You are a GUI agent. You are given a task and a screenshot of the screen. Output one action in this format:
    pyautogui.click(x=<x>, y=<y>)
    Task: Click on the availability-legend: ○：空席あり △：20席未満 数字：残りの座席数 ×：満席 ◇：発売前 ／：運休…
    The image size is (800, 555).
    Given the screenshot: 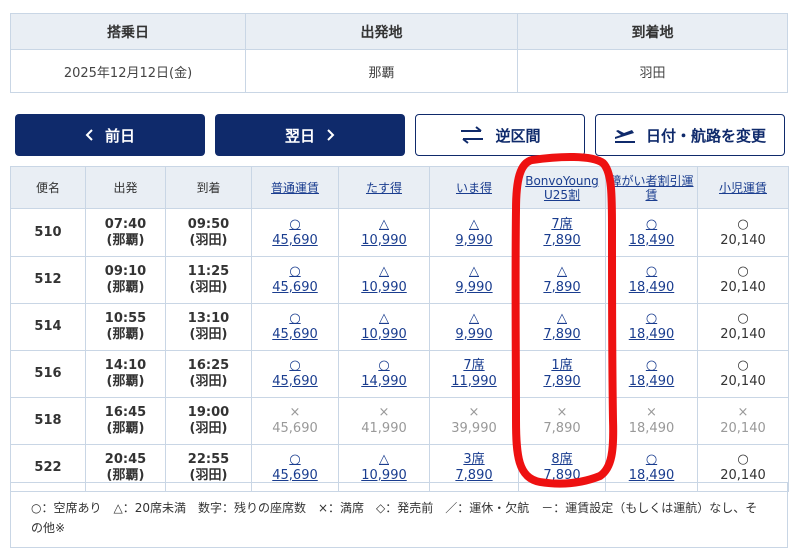 What is the action you would take?
    pyautogui.click(x=399, y=515)
    